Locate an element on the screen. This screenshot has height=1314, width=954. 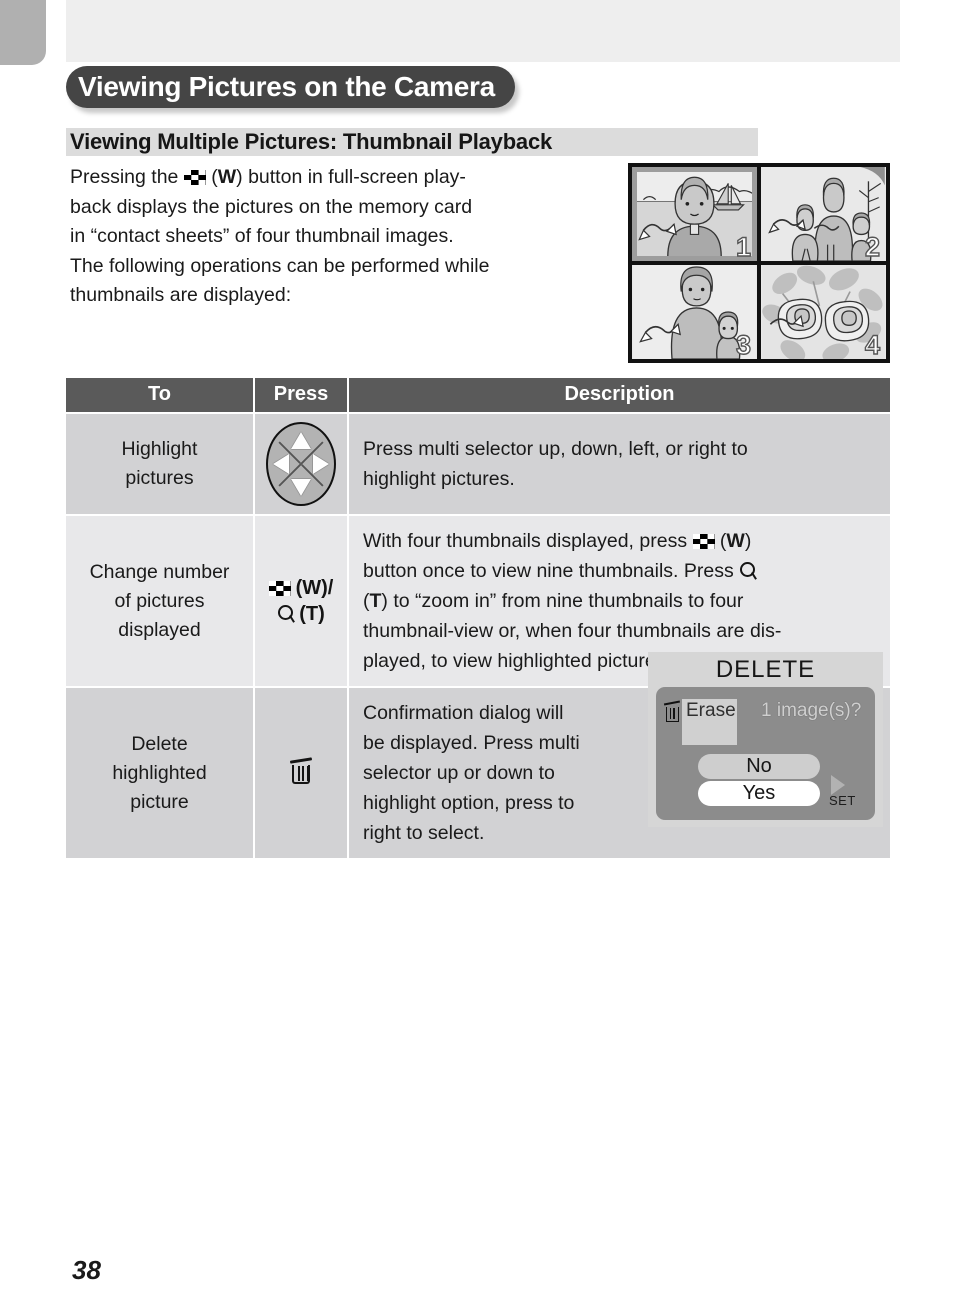
row-label-line-3: displayed is located at coordinates (159, 629).